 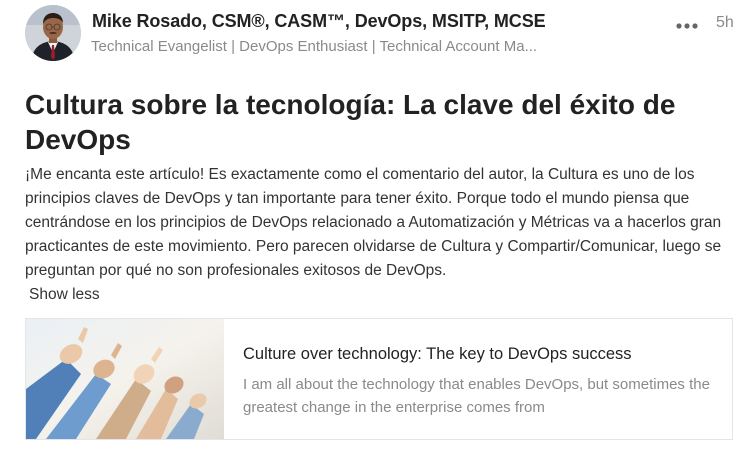 I want to click on article-thumbnail, so click(x=125, y=379).